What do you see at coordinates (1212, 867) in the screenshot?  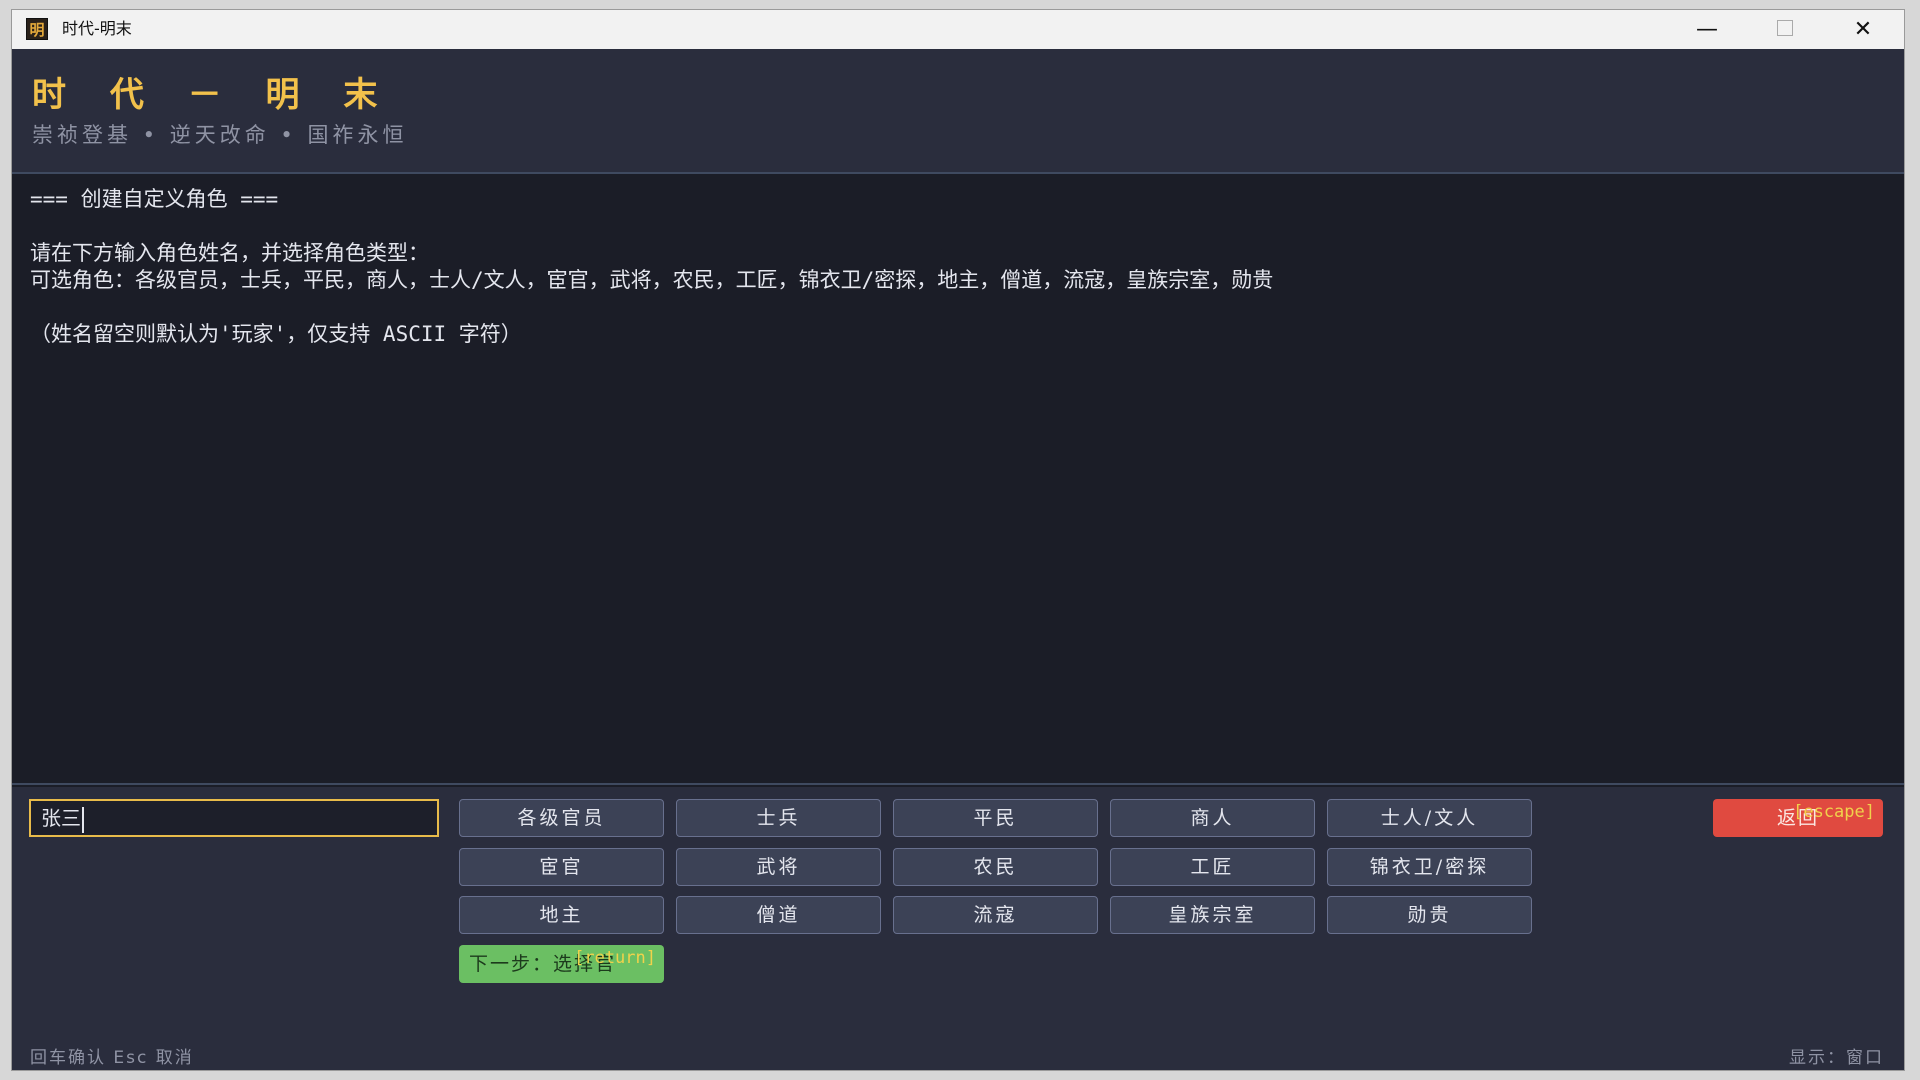 I see `role-button: 工匠` at bounding box center [1212, 867].